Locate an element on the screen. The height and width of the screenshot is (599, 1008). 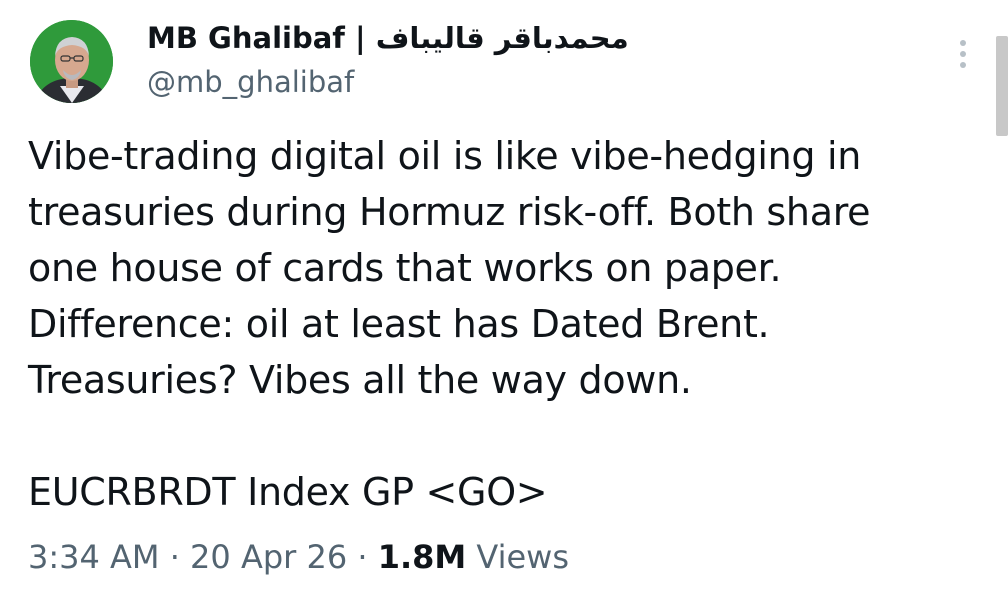
more-vertical-icon is located at coordinates (963, 43).